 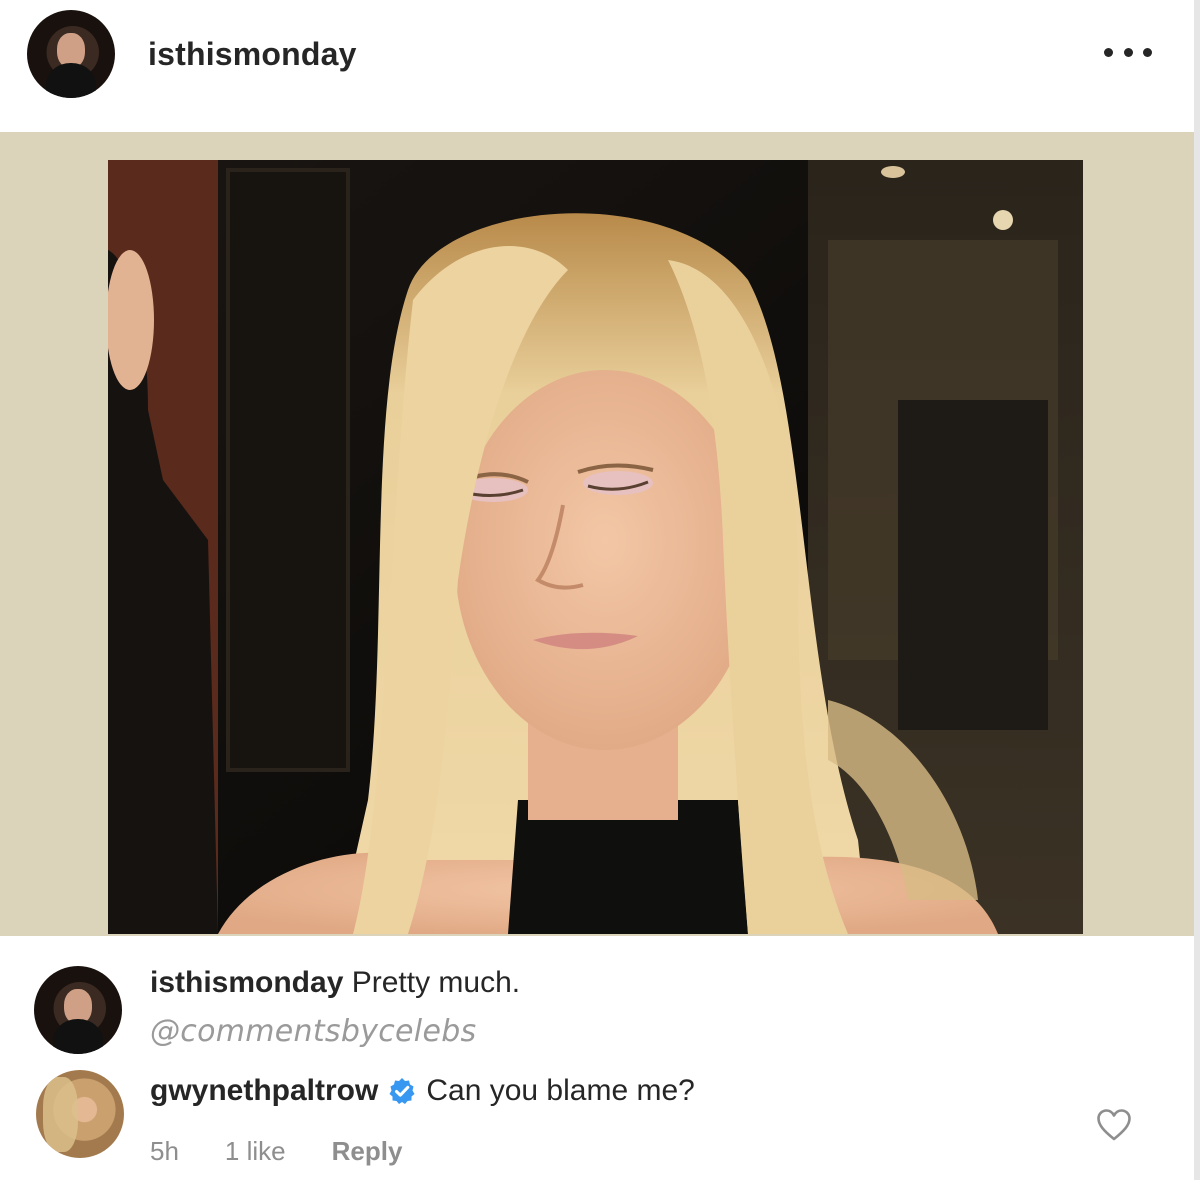 I want to click on commenter-avatar, so click(x=80, y=1114).